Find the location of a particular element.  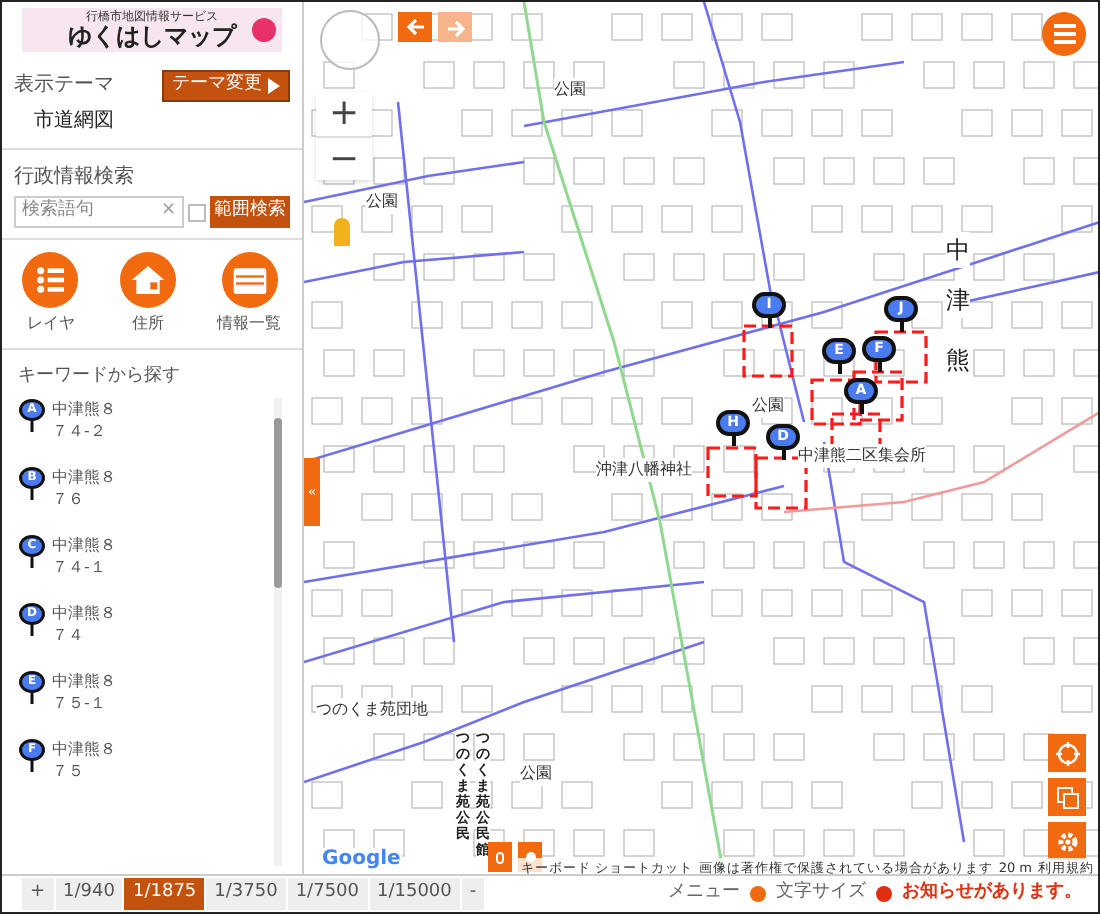

locate-button is located at coordinates (1067, 753).